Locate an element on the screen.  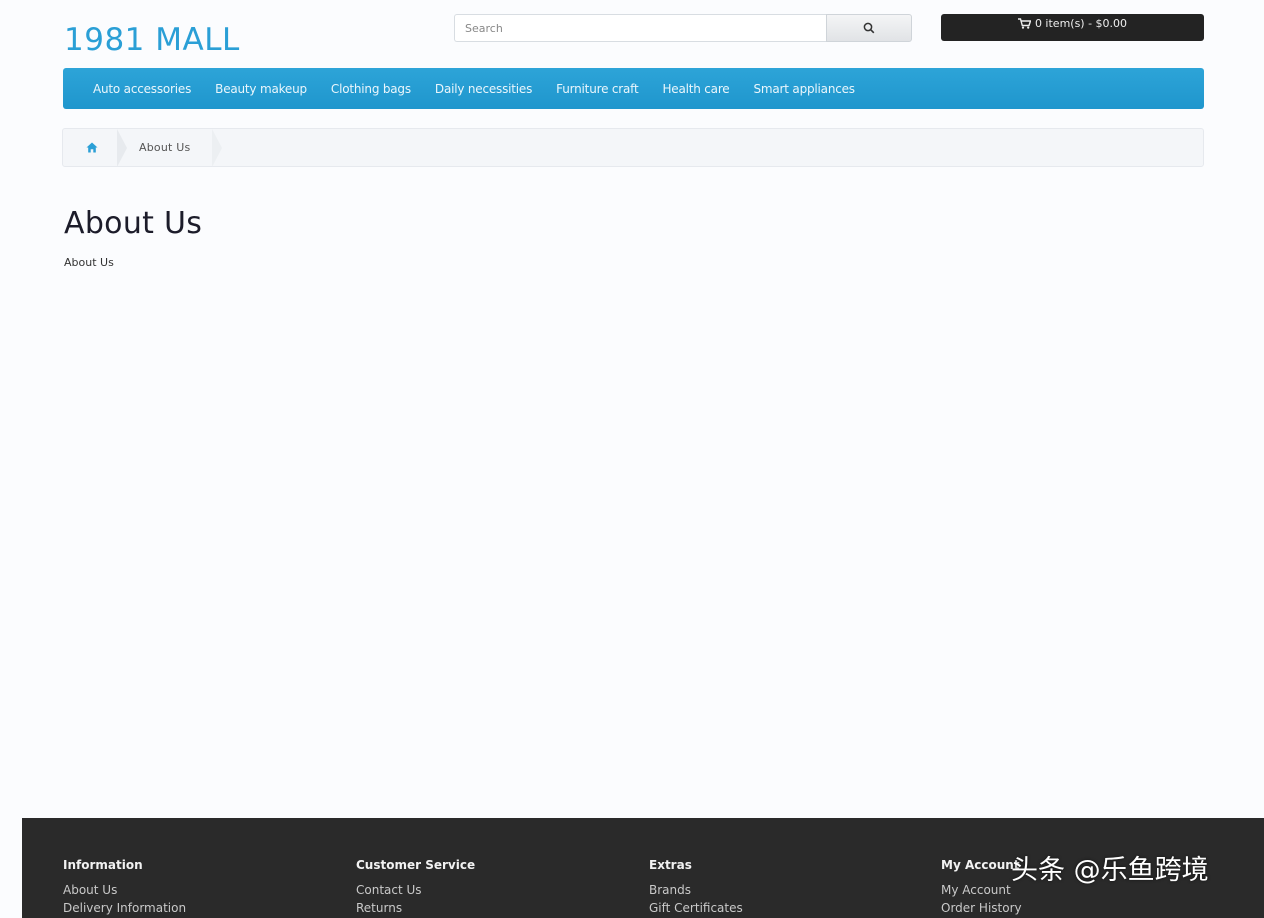
menu-item-clothing-bags: Clothing bags is located at coordinates (371, 89).